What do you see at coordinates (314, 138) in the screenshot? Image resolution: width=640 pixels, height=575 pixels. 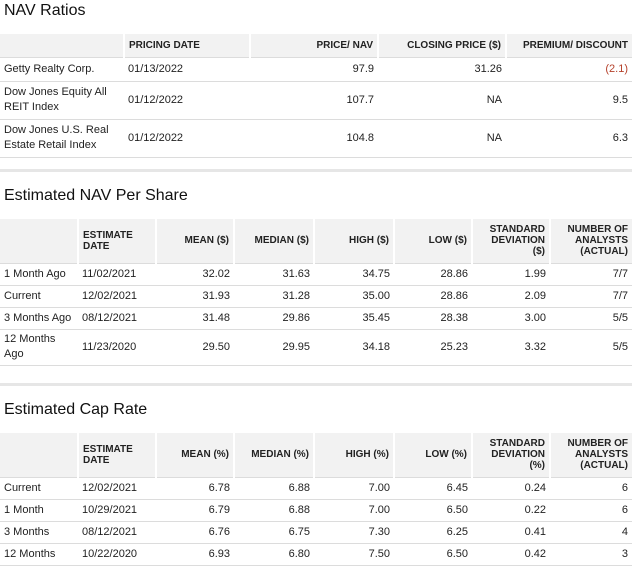 I see `row-price-nav: 104.8` at bounding box center [314, 138].